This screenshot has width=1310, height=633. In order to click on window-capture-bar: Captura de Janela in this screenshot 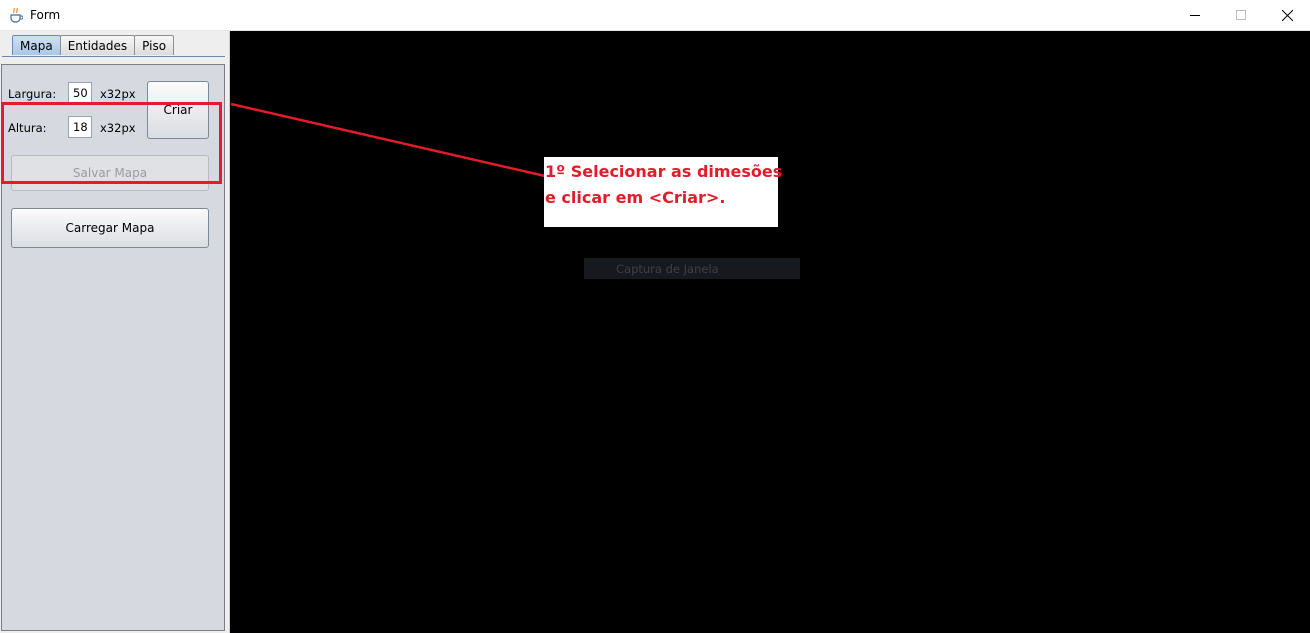, I will do `click(692, 268)`.